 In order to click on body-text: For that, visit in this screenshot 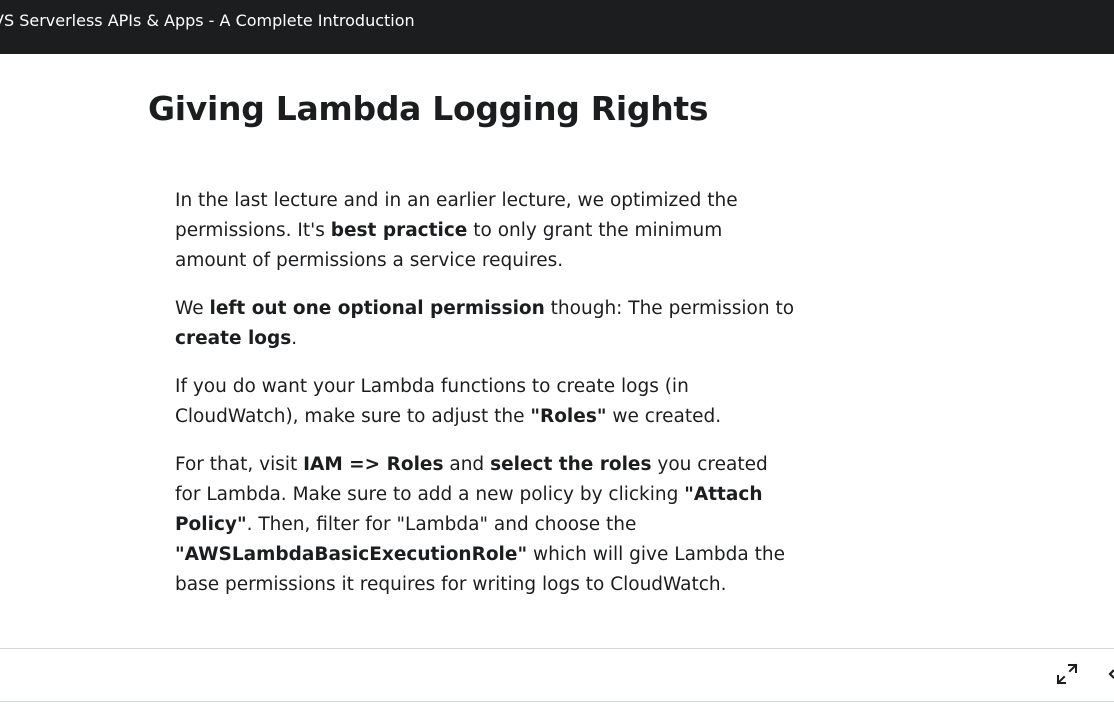, I will do `click(239, 464)`.